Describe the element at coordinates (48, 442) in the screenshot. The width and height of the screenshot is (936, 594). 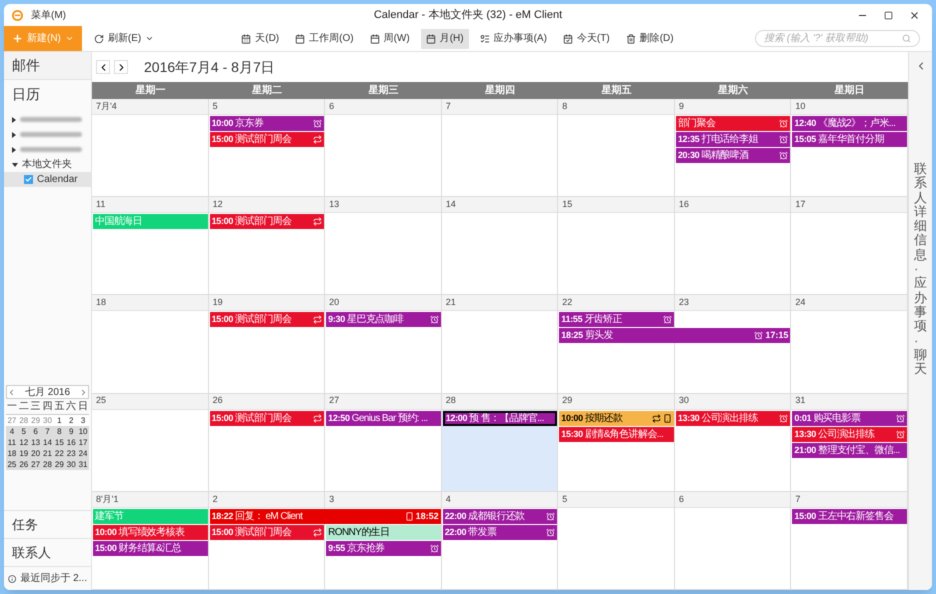
I see `mini-calendar-day: 14` at that location.